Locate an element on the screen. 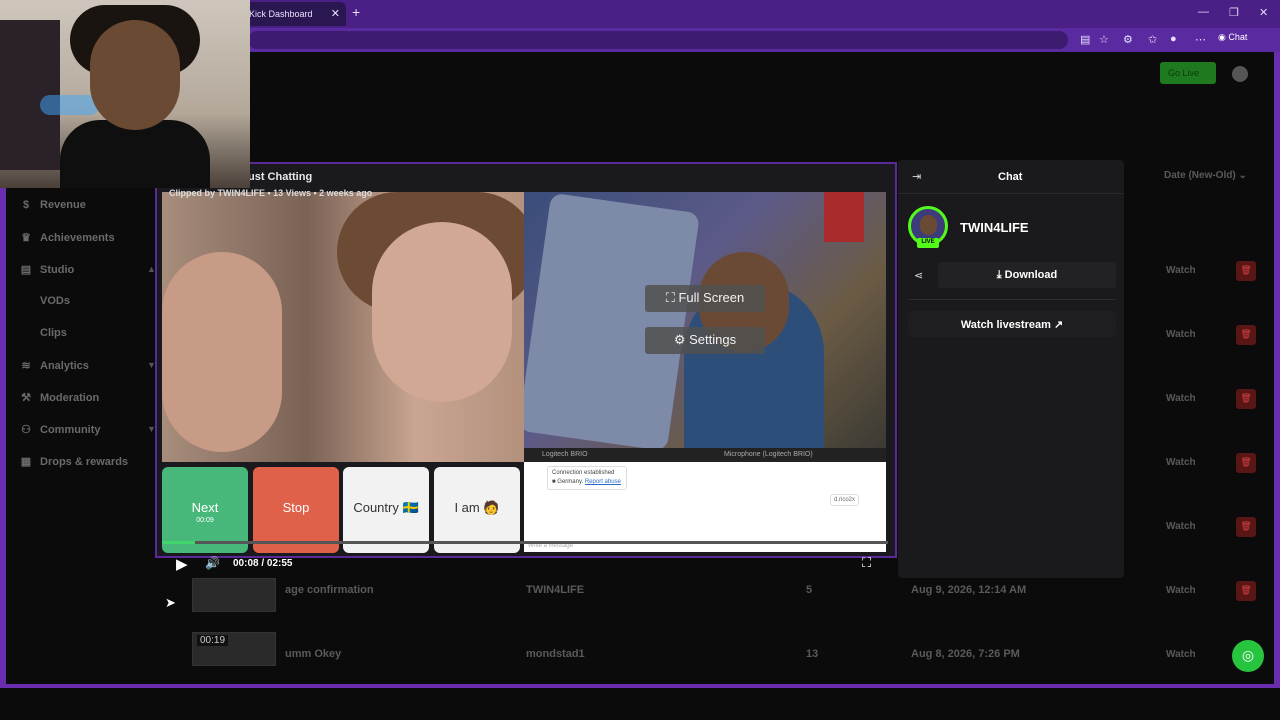 The image size is (1280, 720). sidebar-item-achievements: ♛ Achievements is located at coordinates (67, 237).